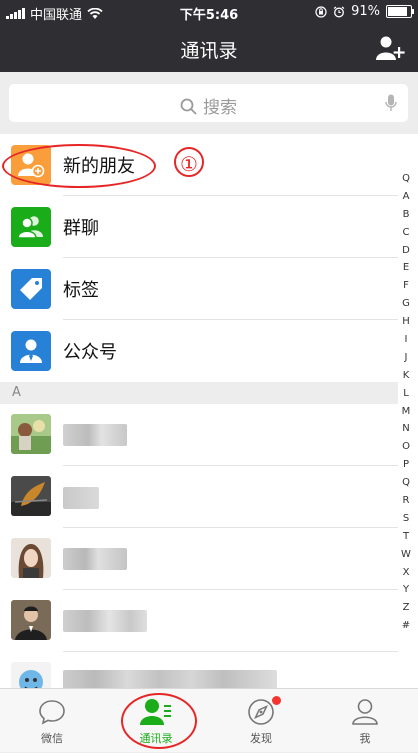  Describe the element at coordinates (406, 215) in the screenshot. I see `index-letter: B` at that location.